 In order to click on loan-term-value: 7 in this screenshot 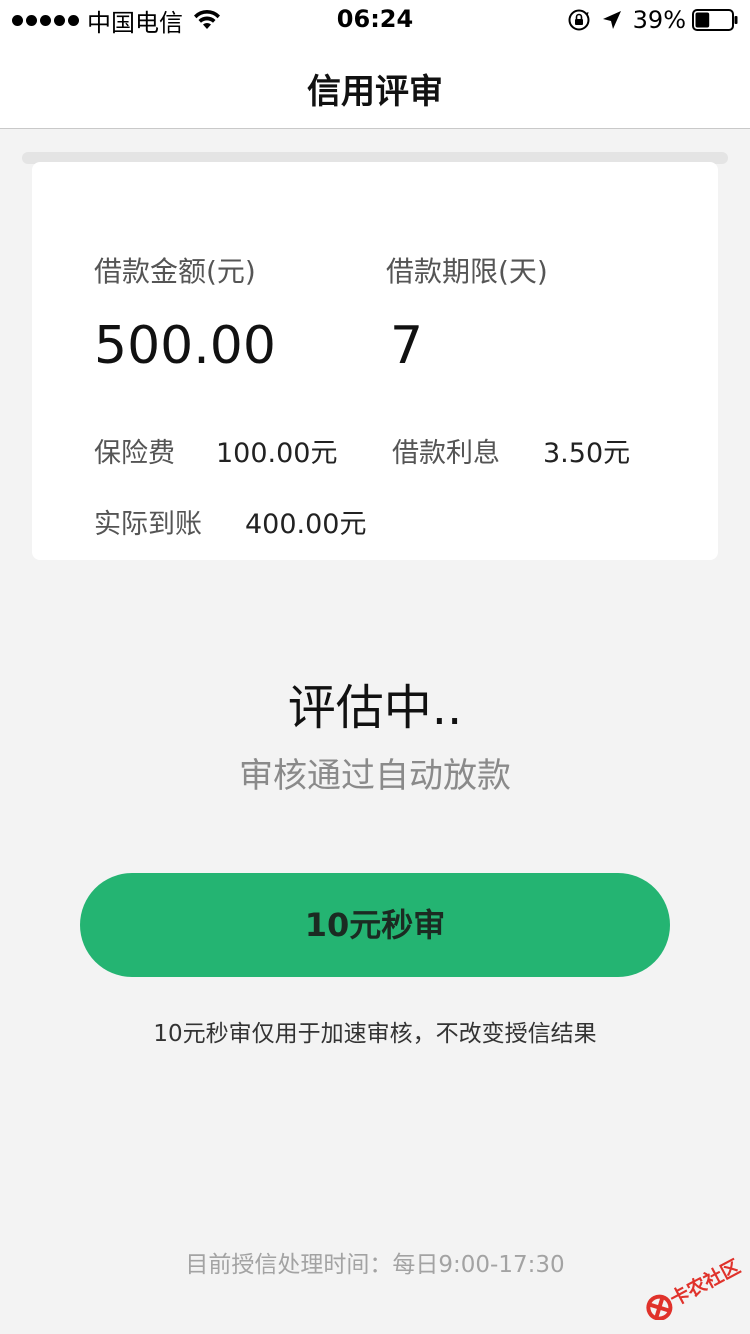, I will do `click(407, 346)`.